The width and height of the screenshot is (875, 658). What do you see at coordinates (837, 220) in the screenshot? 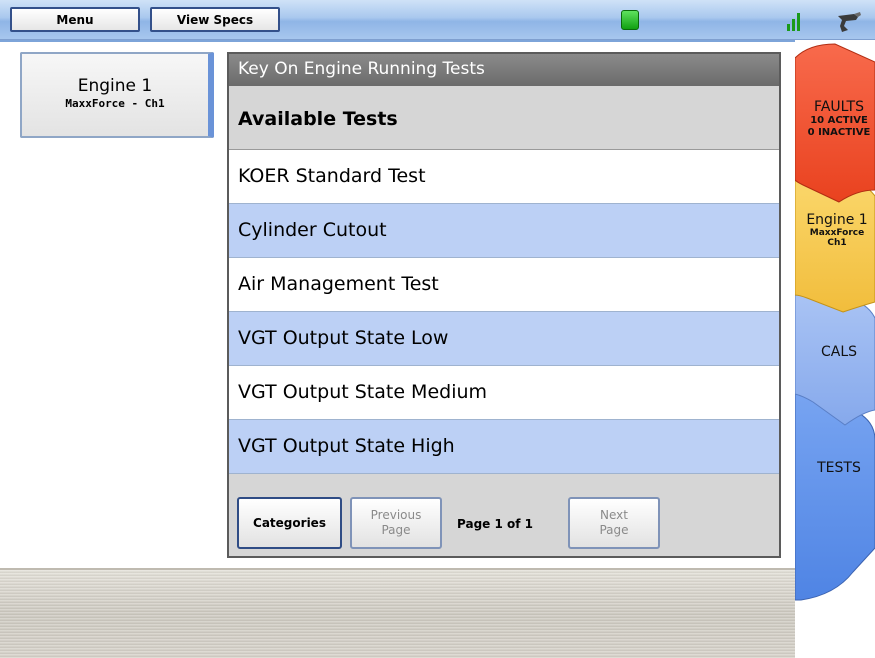
I see `engine-side-tab-label: Engine 1` at bounding box center [837, 220].